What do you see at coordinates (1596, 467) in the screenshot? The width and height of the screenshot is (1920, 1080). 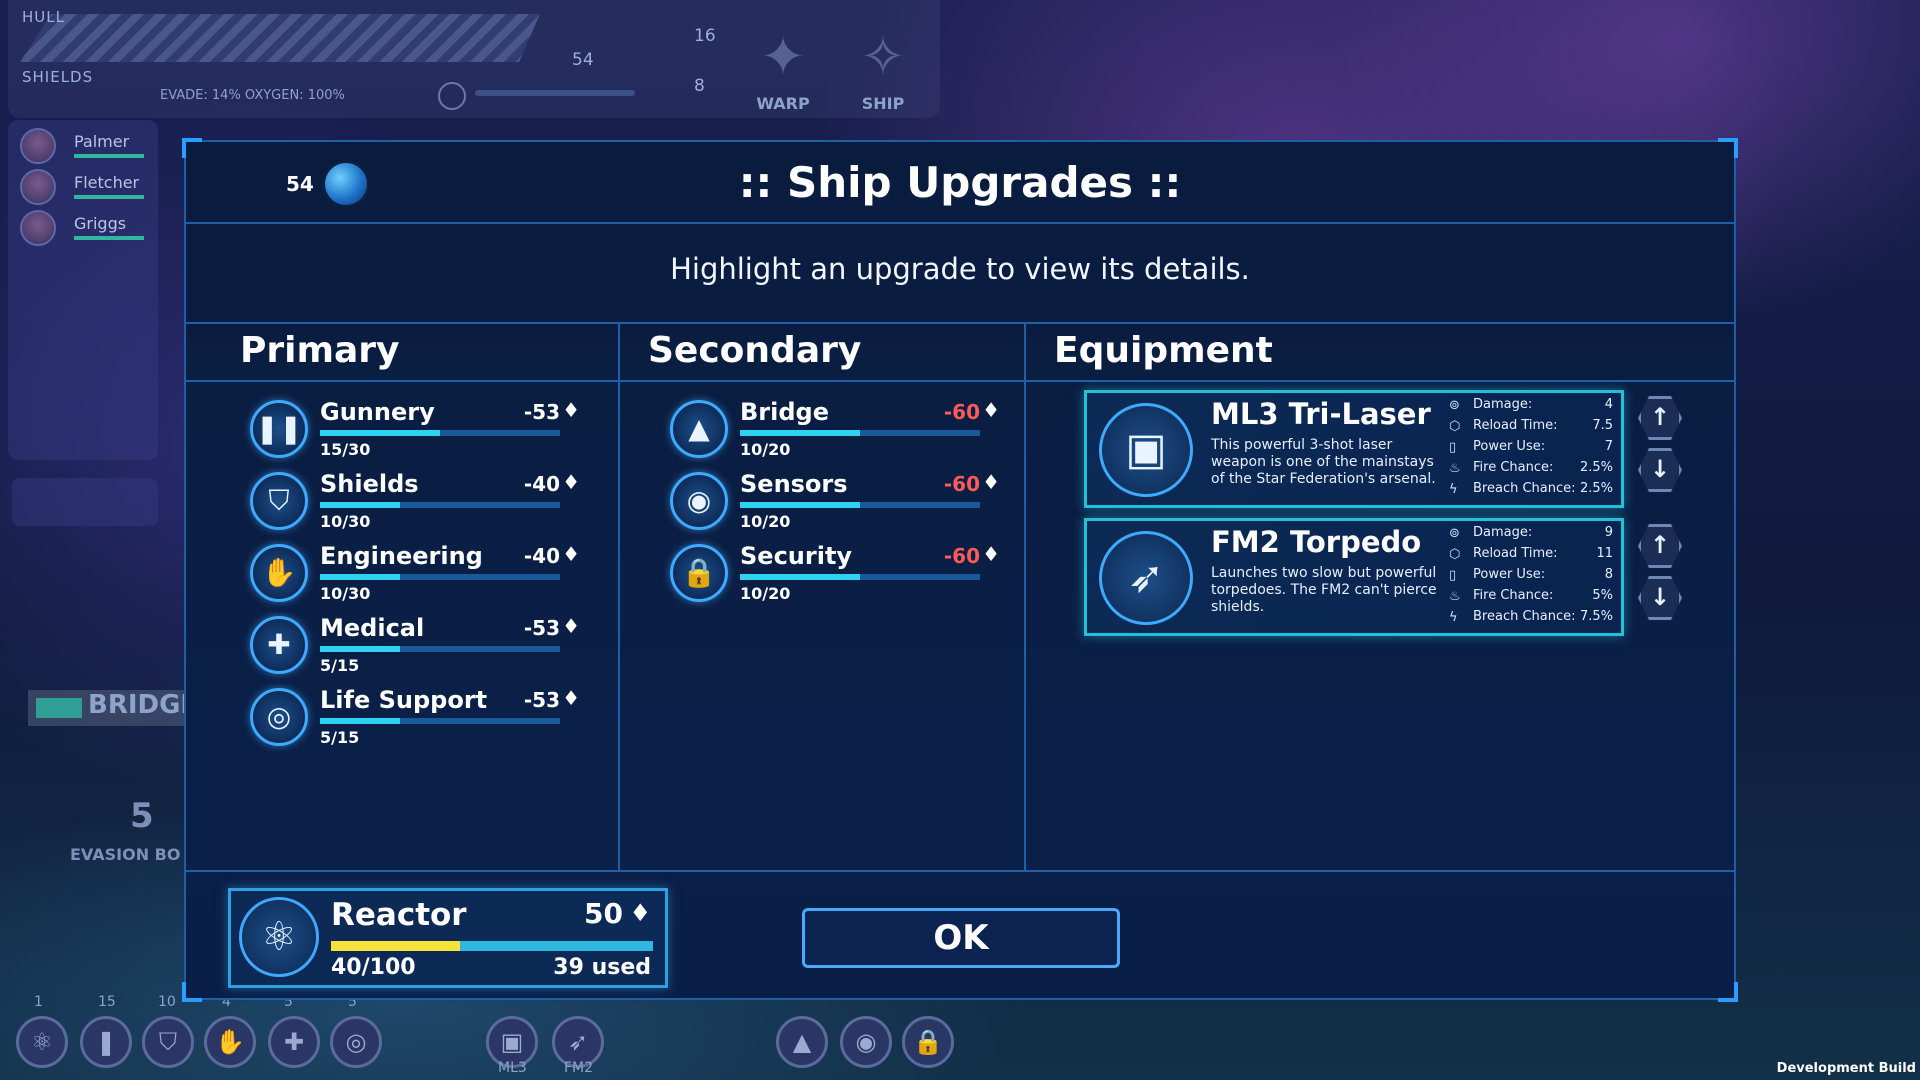 I see `stat-value: 2.5%` at bounding box center [1596, 467].